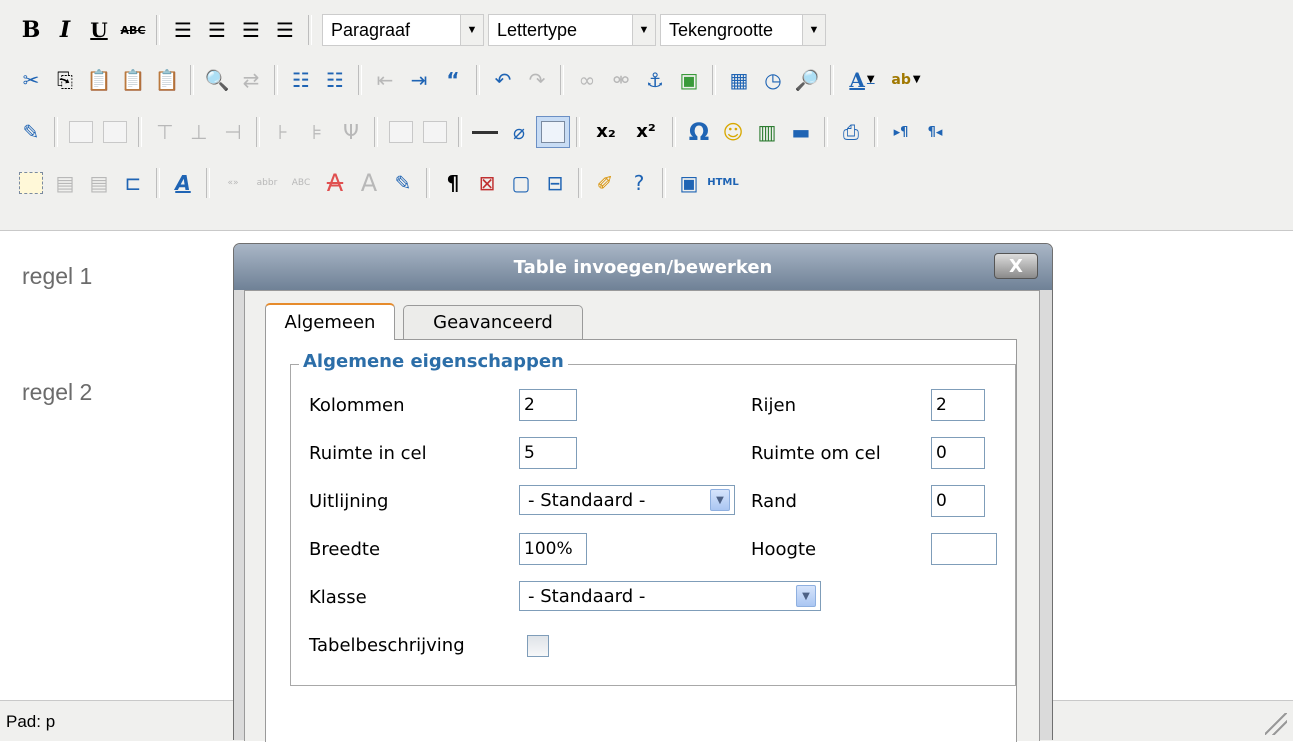  What do you see at coordinates (553, 549) in the screenshot?
I see `width-input: 100%` at bounding box center [553, 549].